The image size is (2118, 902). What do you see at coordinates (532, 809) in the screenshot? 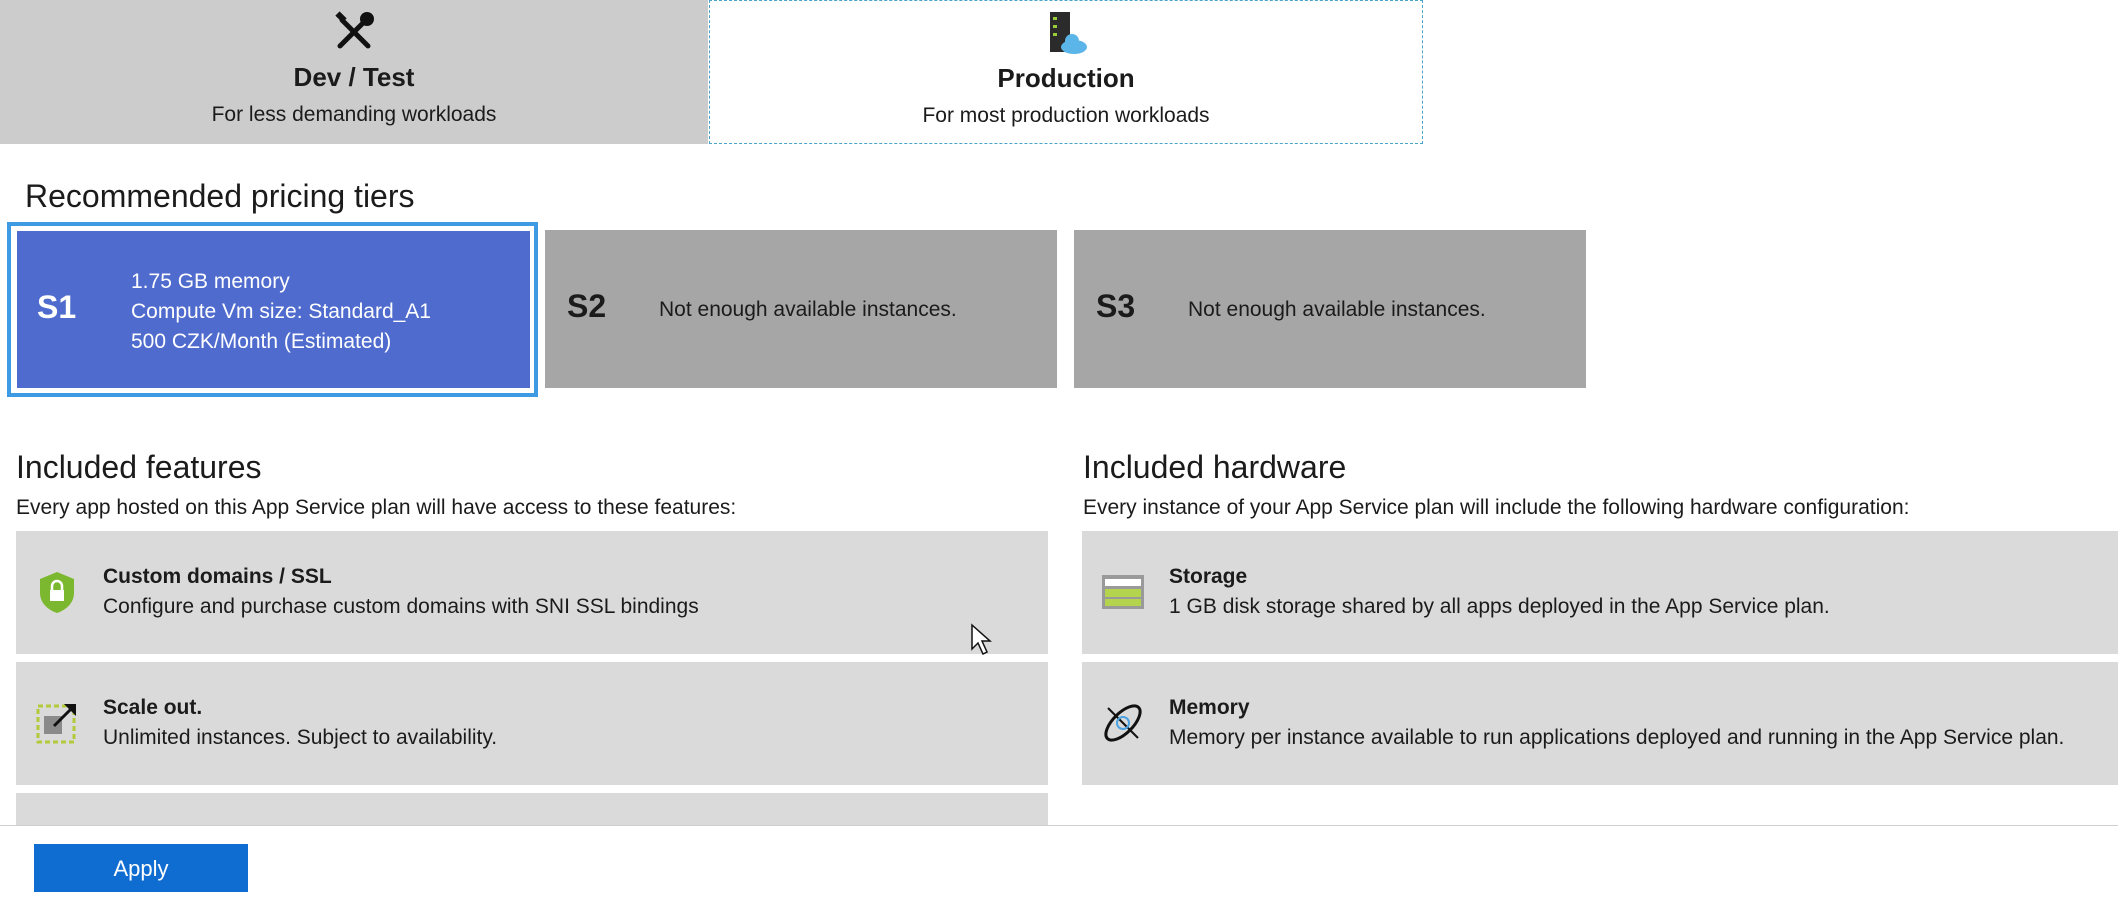
I see `feature-card-partial` at bounding box center [532, 809].